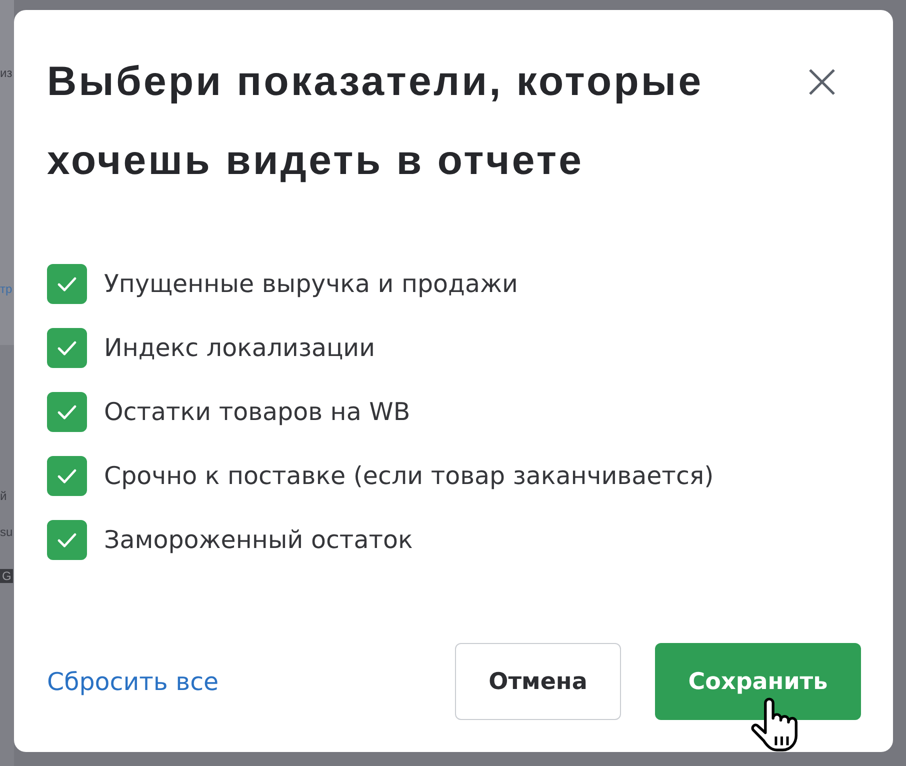  What do you see at coordinates (311, 284) in the screenshot?
I see `option-label: Упущенные выручка и продажи` at bounding box center [311, 284].